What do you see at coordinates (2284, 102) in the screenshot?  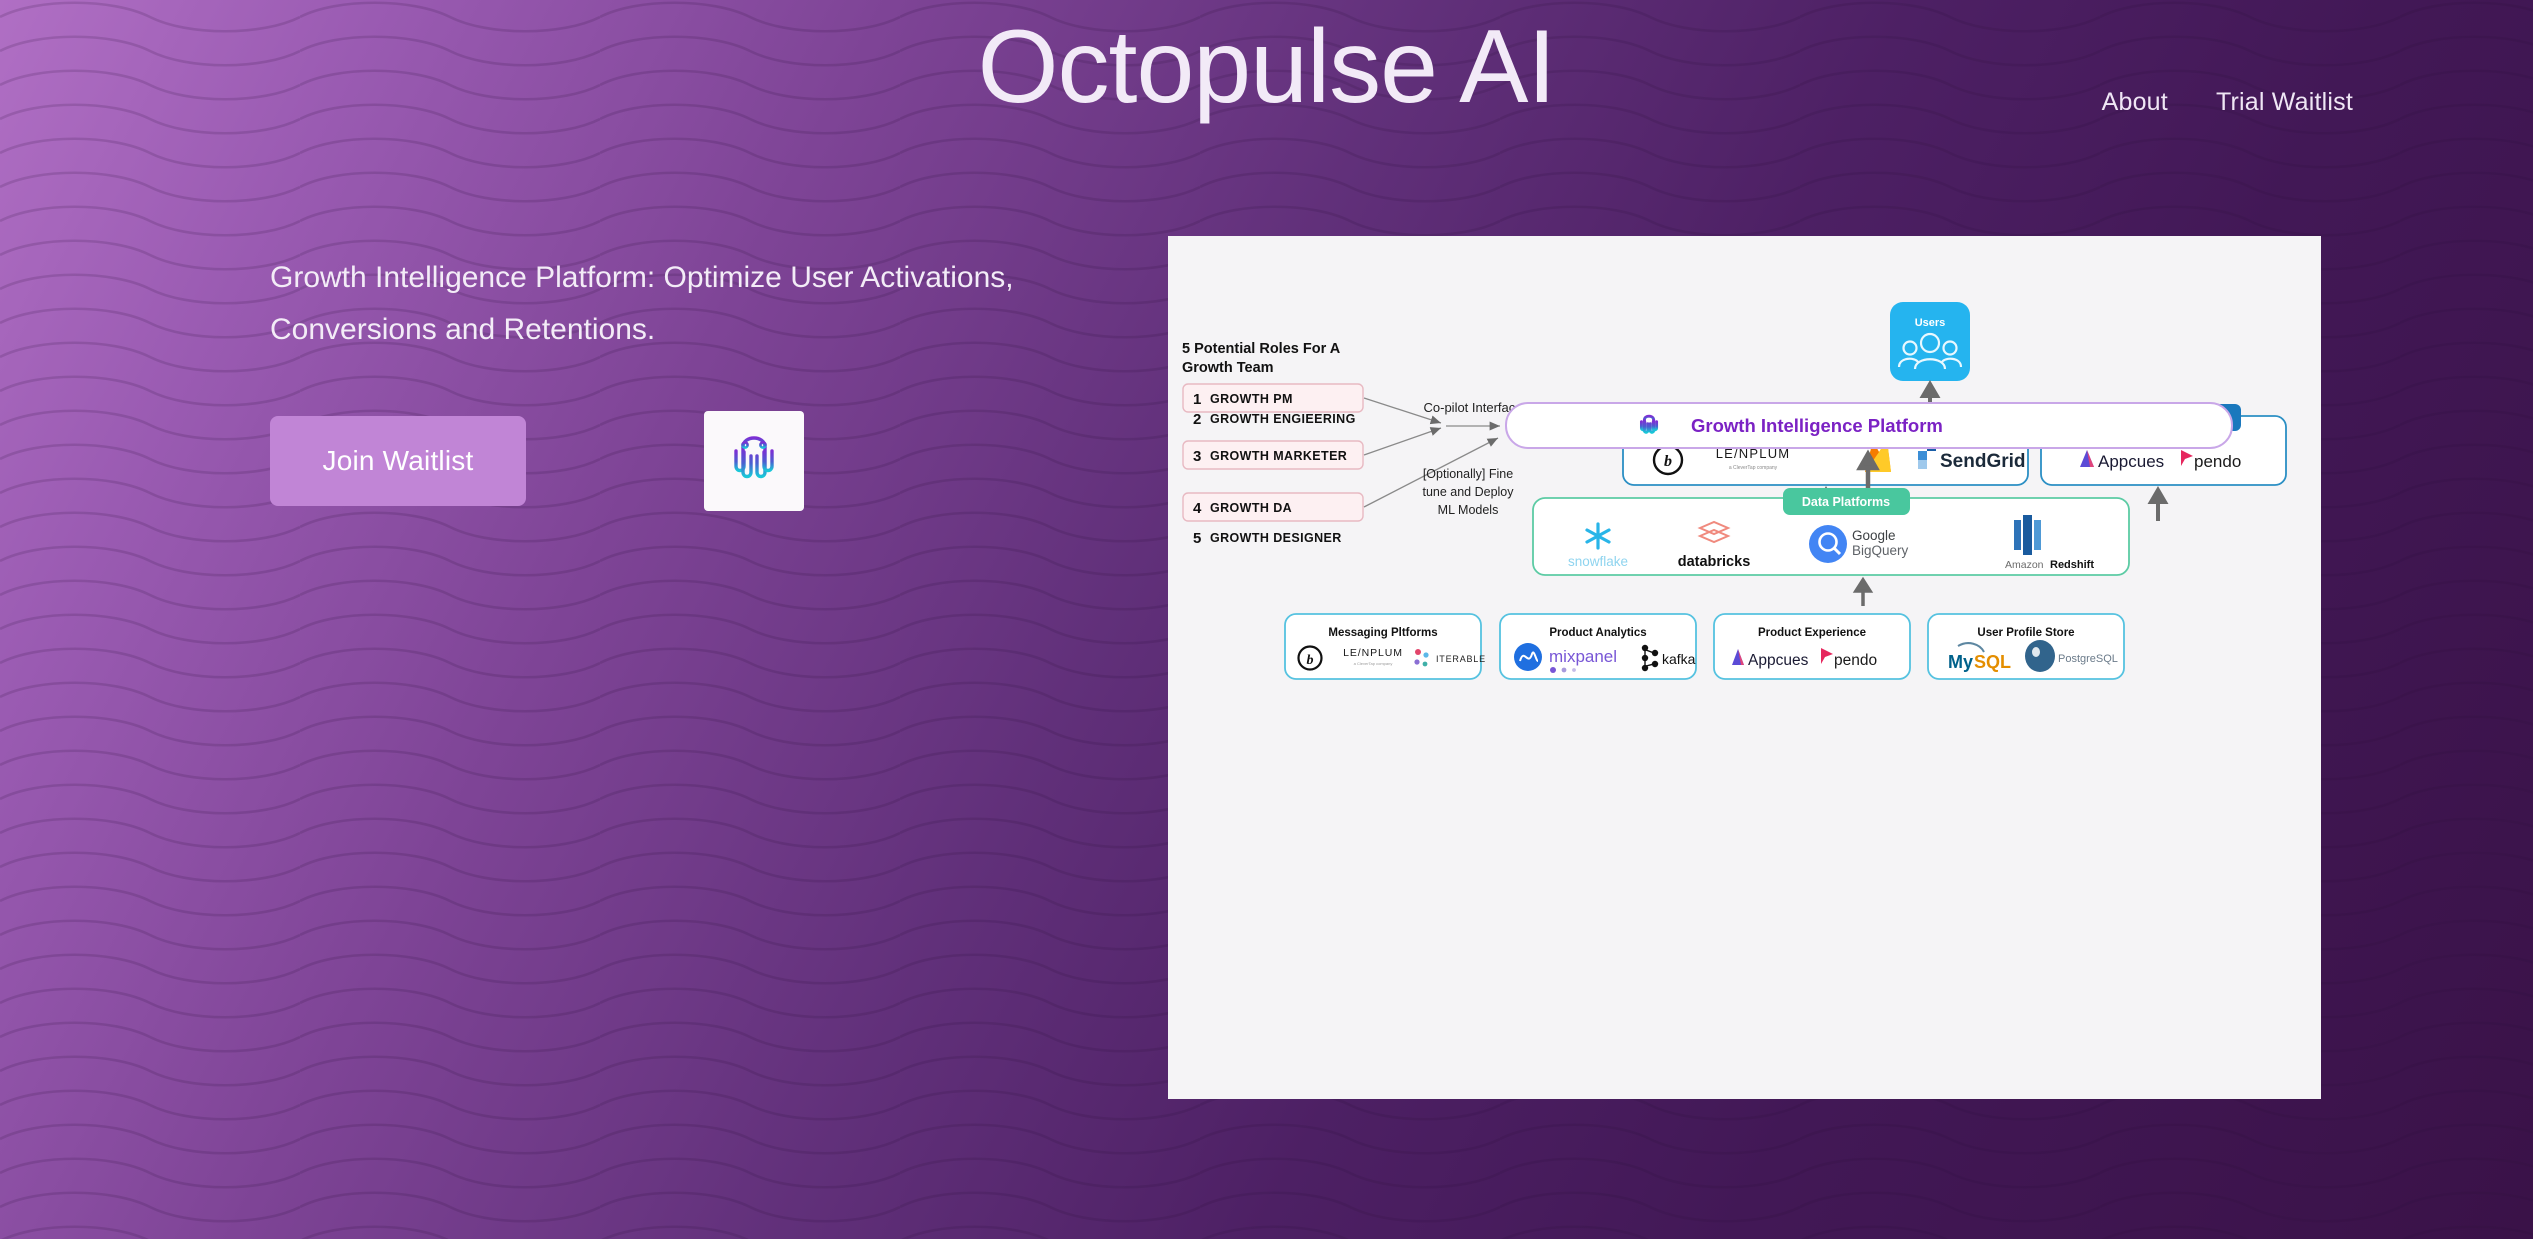 I see `nav-link-trial-waitlist: Trial Waitlist` at bounding box center [2284, 102].